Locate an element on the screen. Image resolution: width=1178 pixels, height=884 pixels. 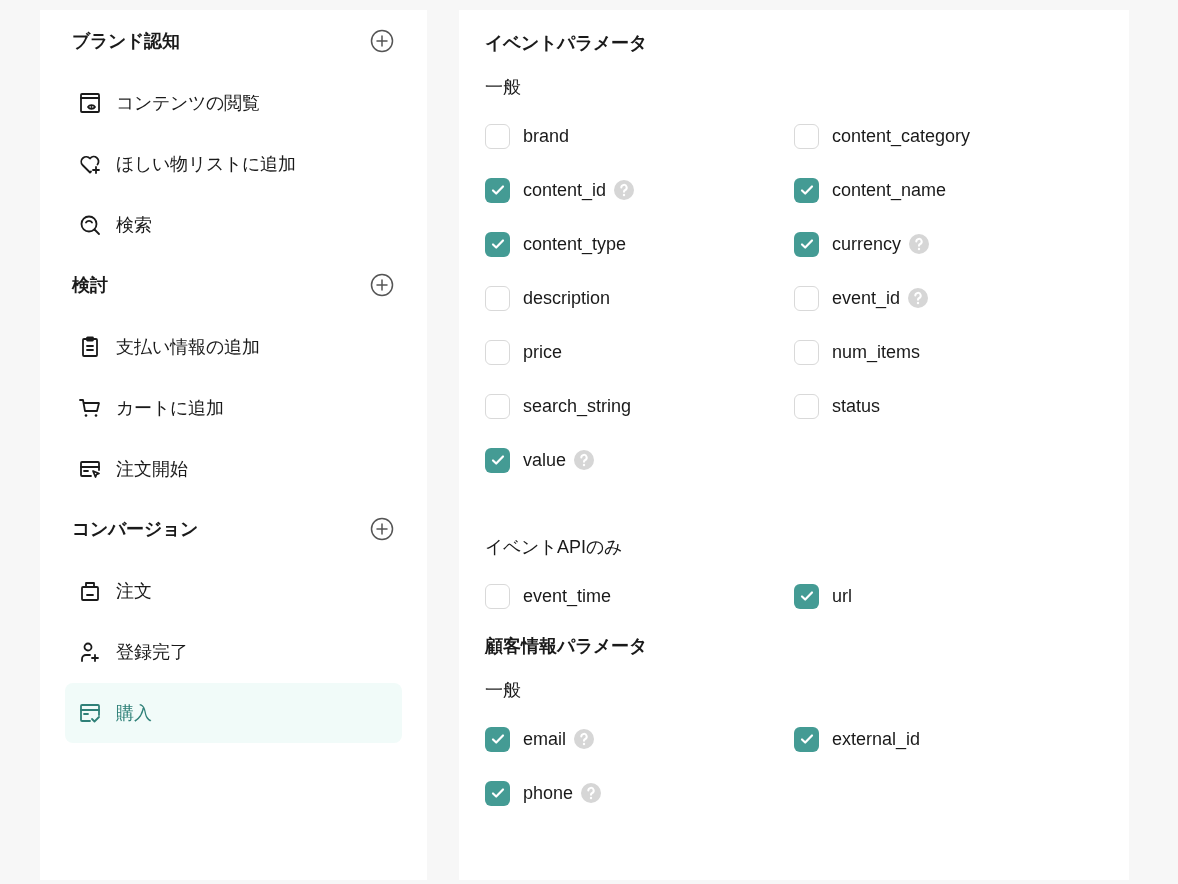
checkbox-label: content_id is located at coordinates (565, 190).